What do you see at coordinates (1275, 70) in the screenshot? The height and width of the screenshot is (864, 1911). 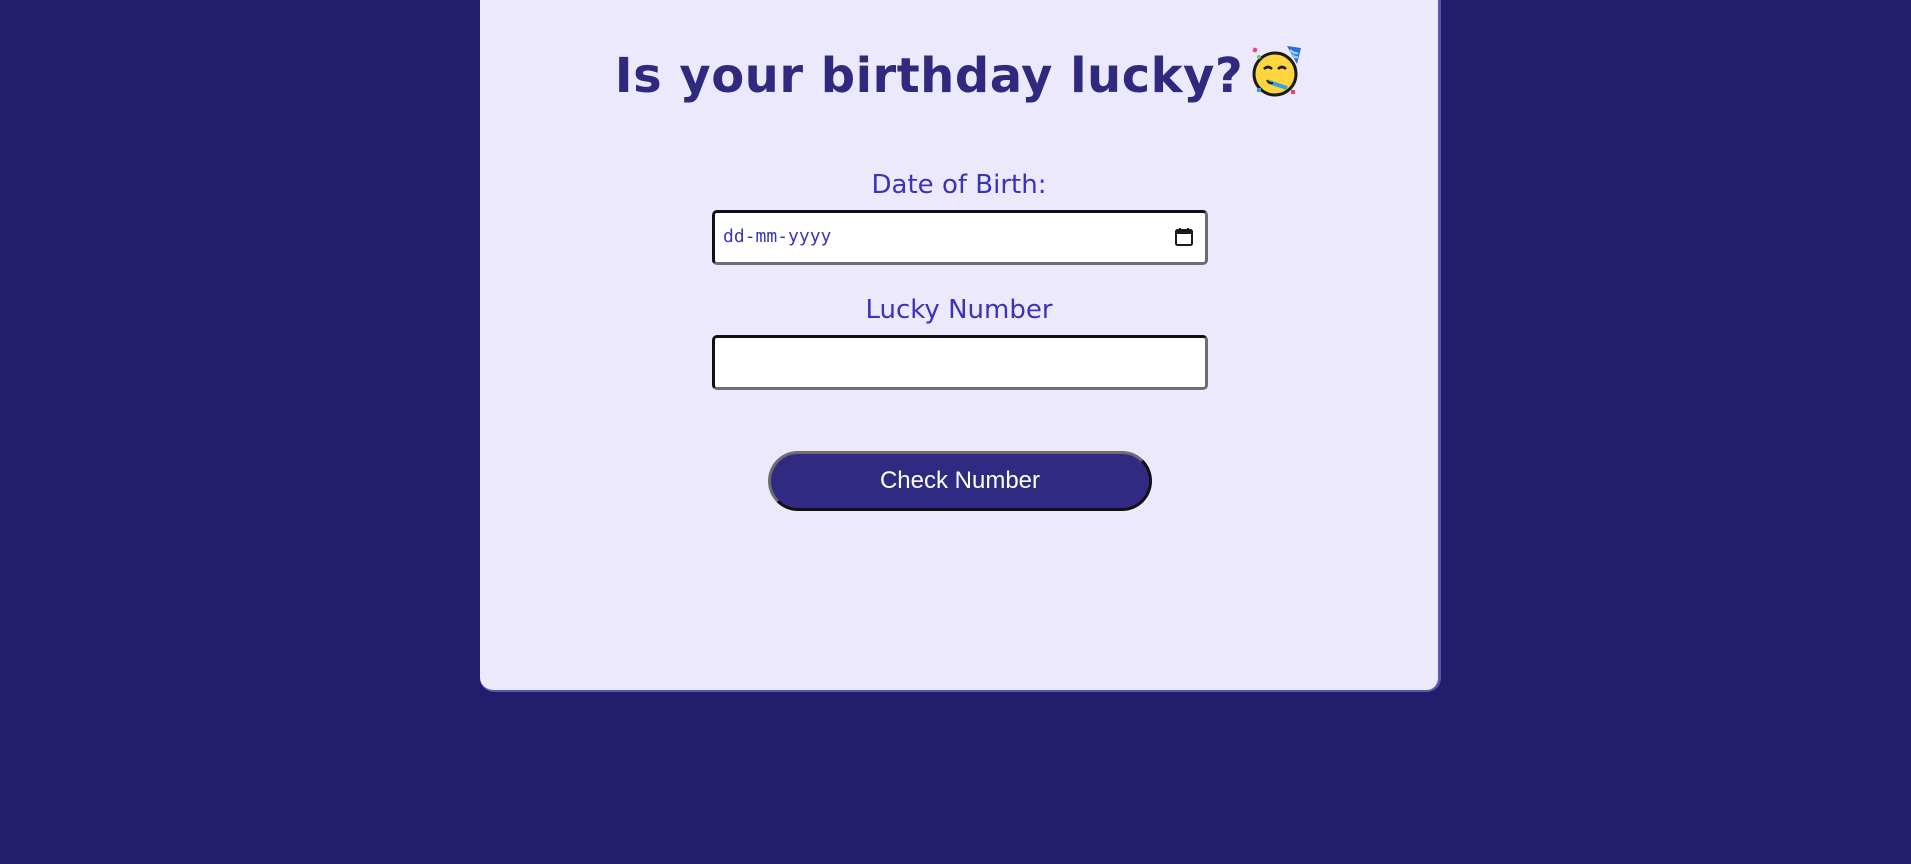 I see `partying-face-icon` at bounding box center [1275, 70].